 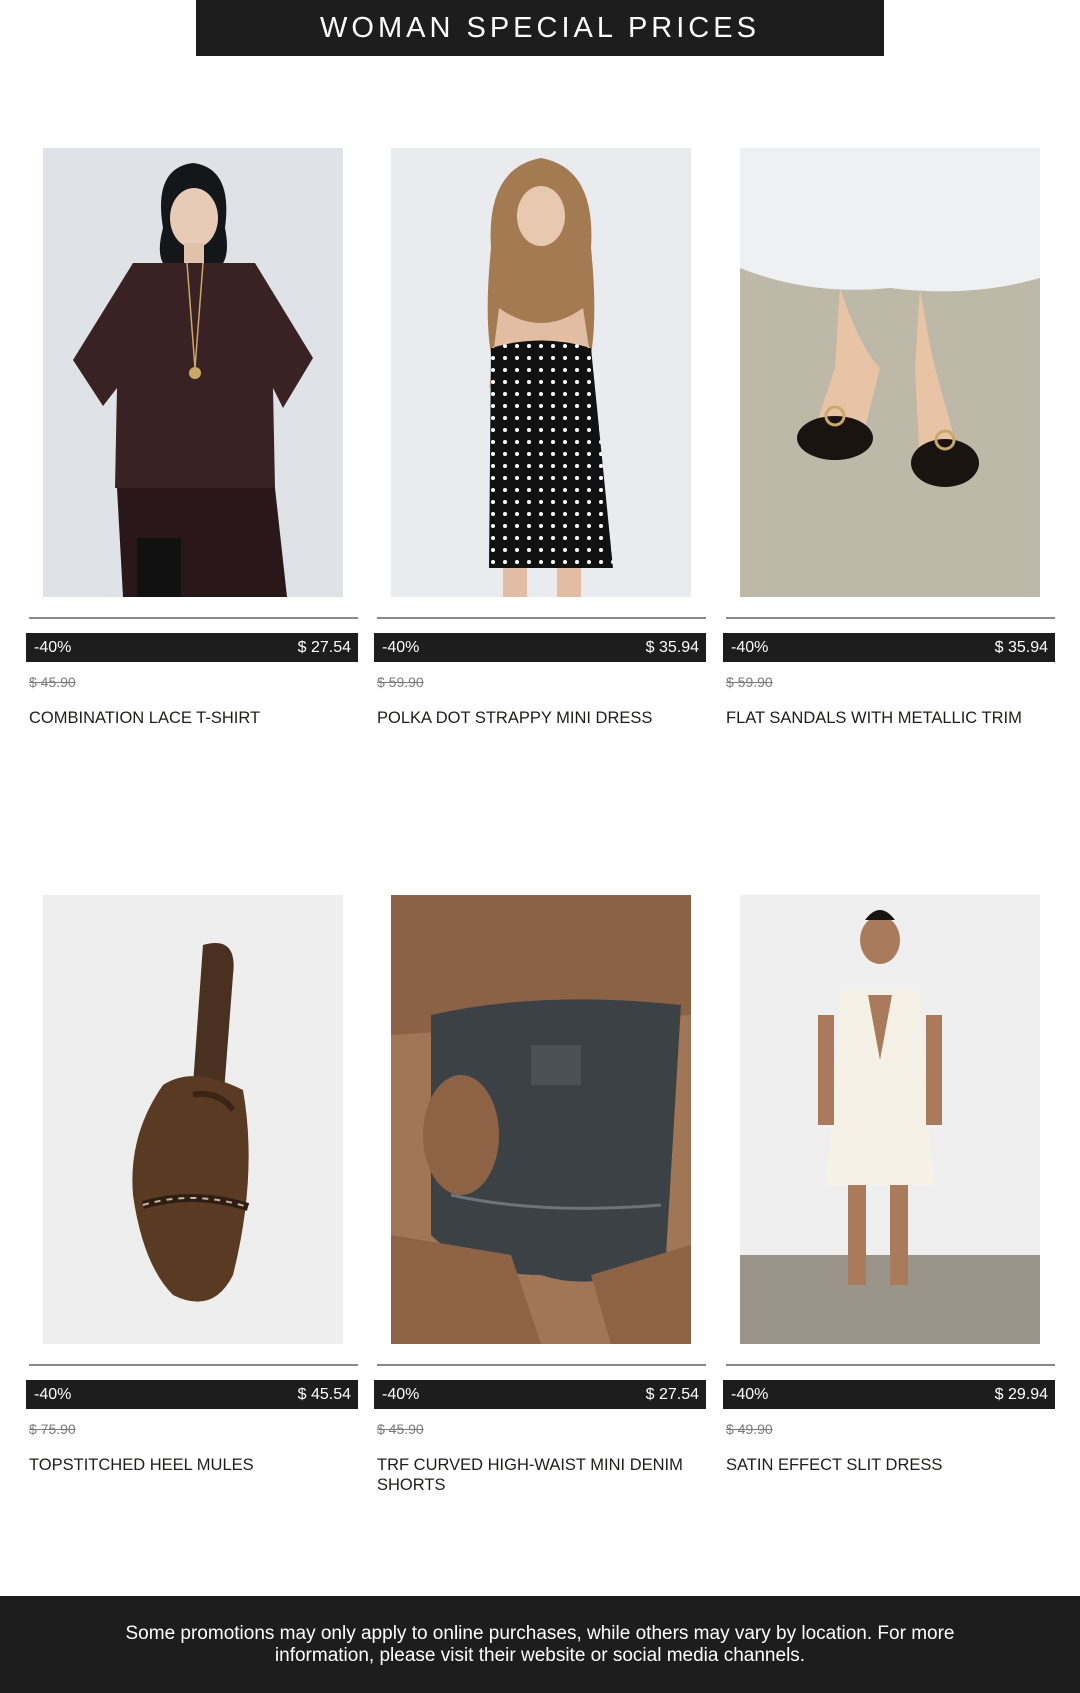 What do you see at coordinates (189, 718) in the screenshot?
I see `product-name: COMBINATION LACE T-SHIRT` at bounding box center [189, 718].